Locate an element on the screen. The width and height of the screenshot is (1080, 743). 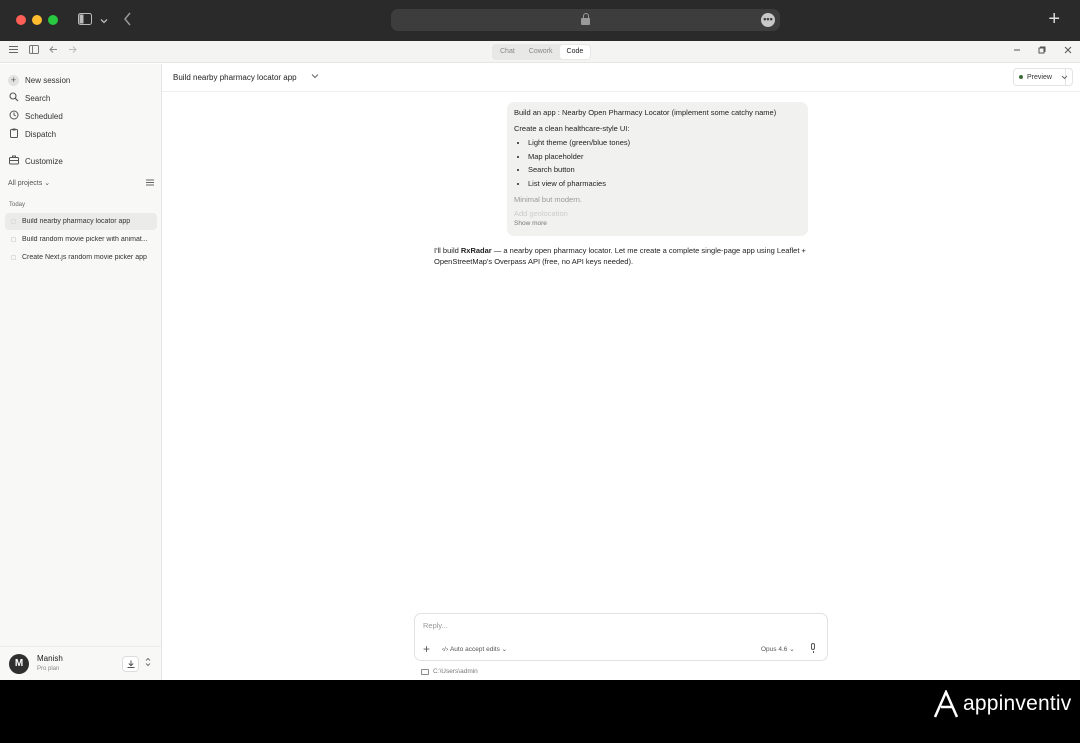
message-line: Add geolocation is located at coordinates (541, 213).